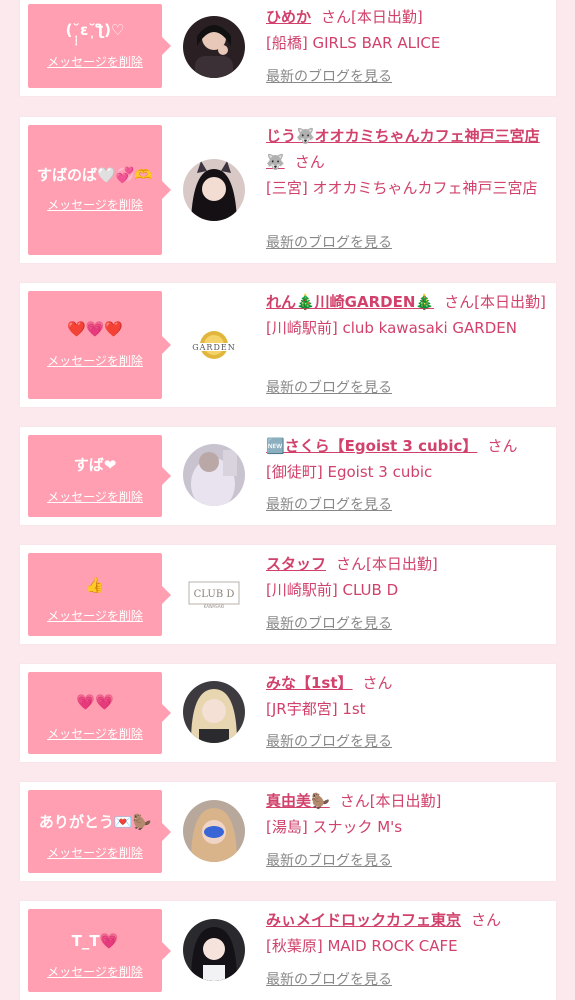 Image resolution: width=575 pixels, height=1000 pixels. Describe the element at coordinates (95, 30) in the screenshot. I see `message-text: (˘̩̩̩ε˘̩ƪ)♡` at that location.